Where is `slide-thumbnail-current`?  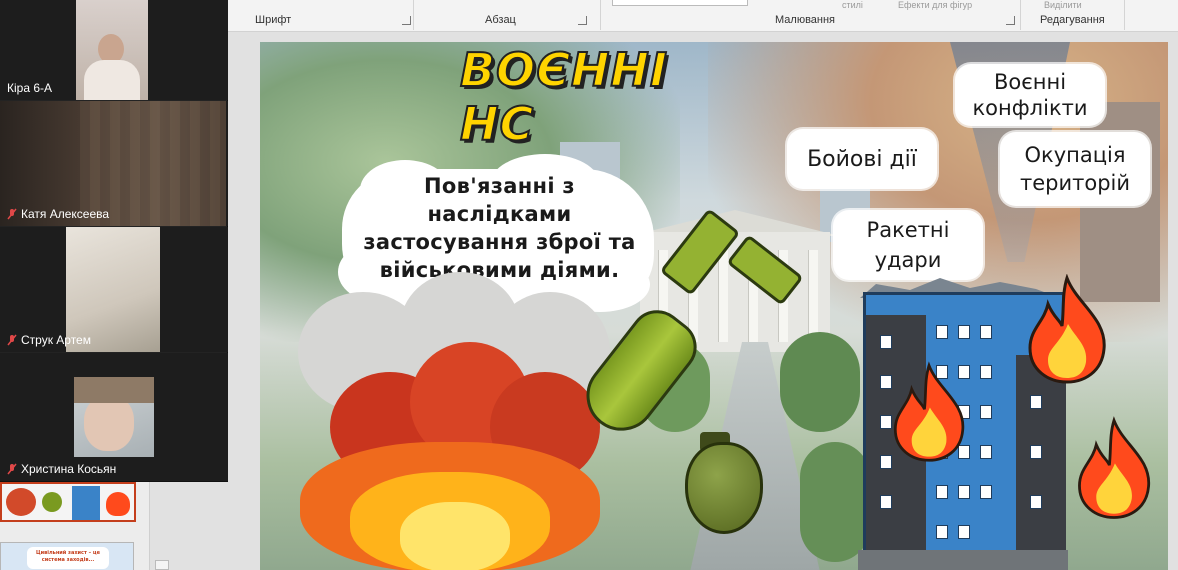 slide-thumbnail-current is located at coordinates (68, 502).